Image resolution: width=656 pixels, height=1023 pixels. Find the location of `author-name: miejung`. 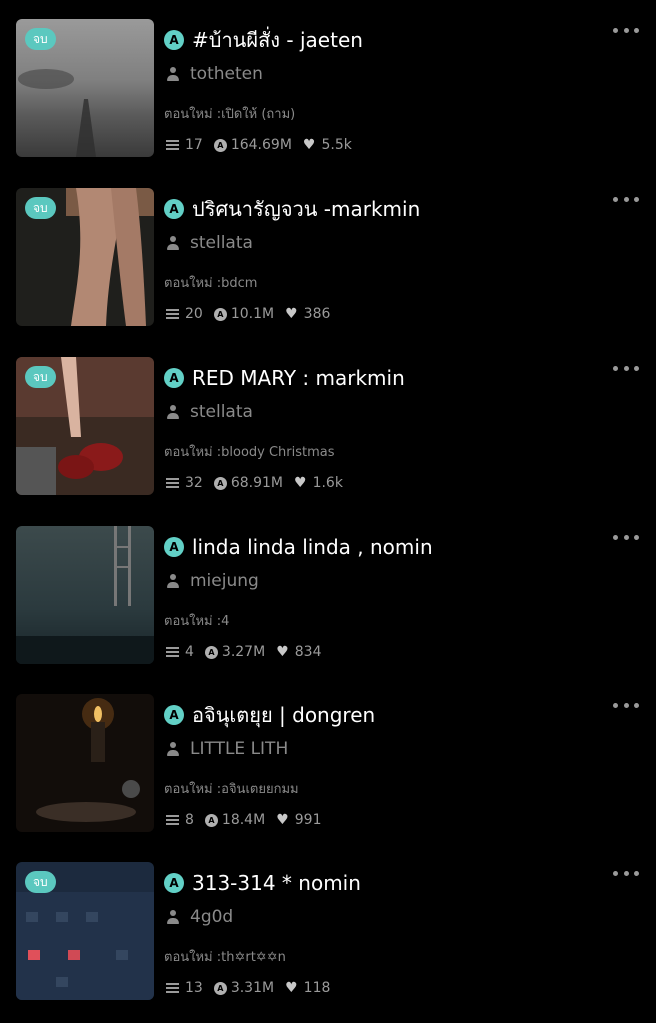

author-name: miejung is located at coordinates (224, 581).